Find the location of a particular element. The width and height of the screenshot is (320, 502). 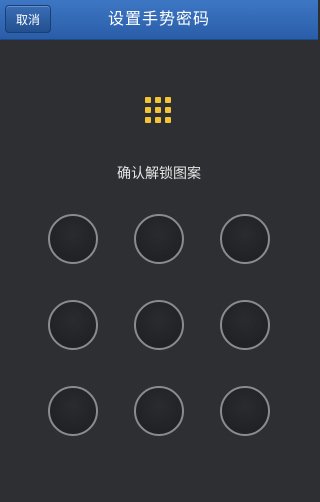

page-title: 设置手势密码 is located at coordinates (158, 18).